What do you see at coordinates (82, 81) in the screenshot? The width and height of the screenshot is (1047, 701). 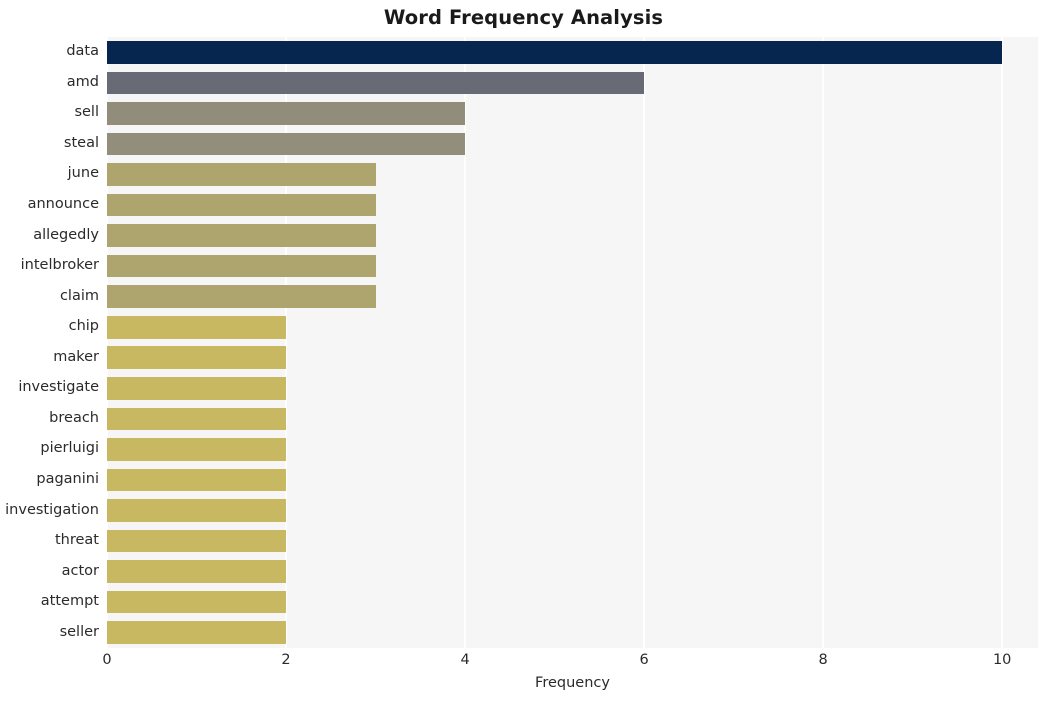 I see `y-tick-label-amd: amd` at bounding box center [82, 81].